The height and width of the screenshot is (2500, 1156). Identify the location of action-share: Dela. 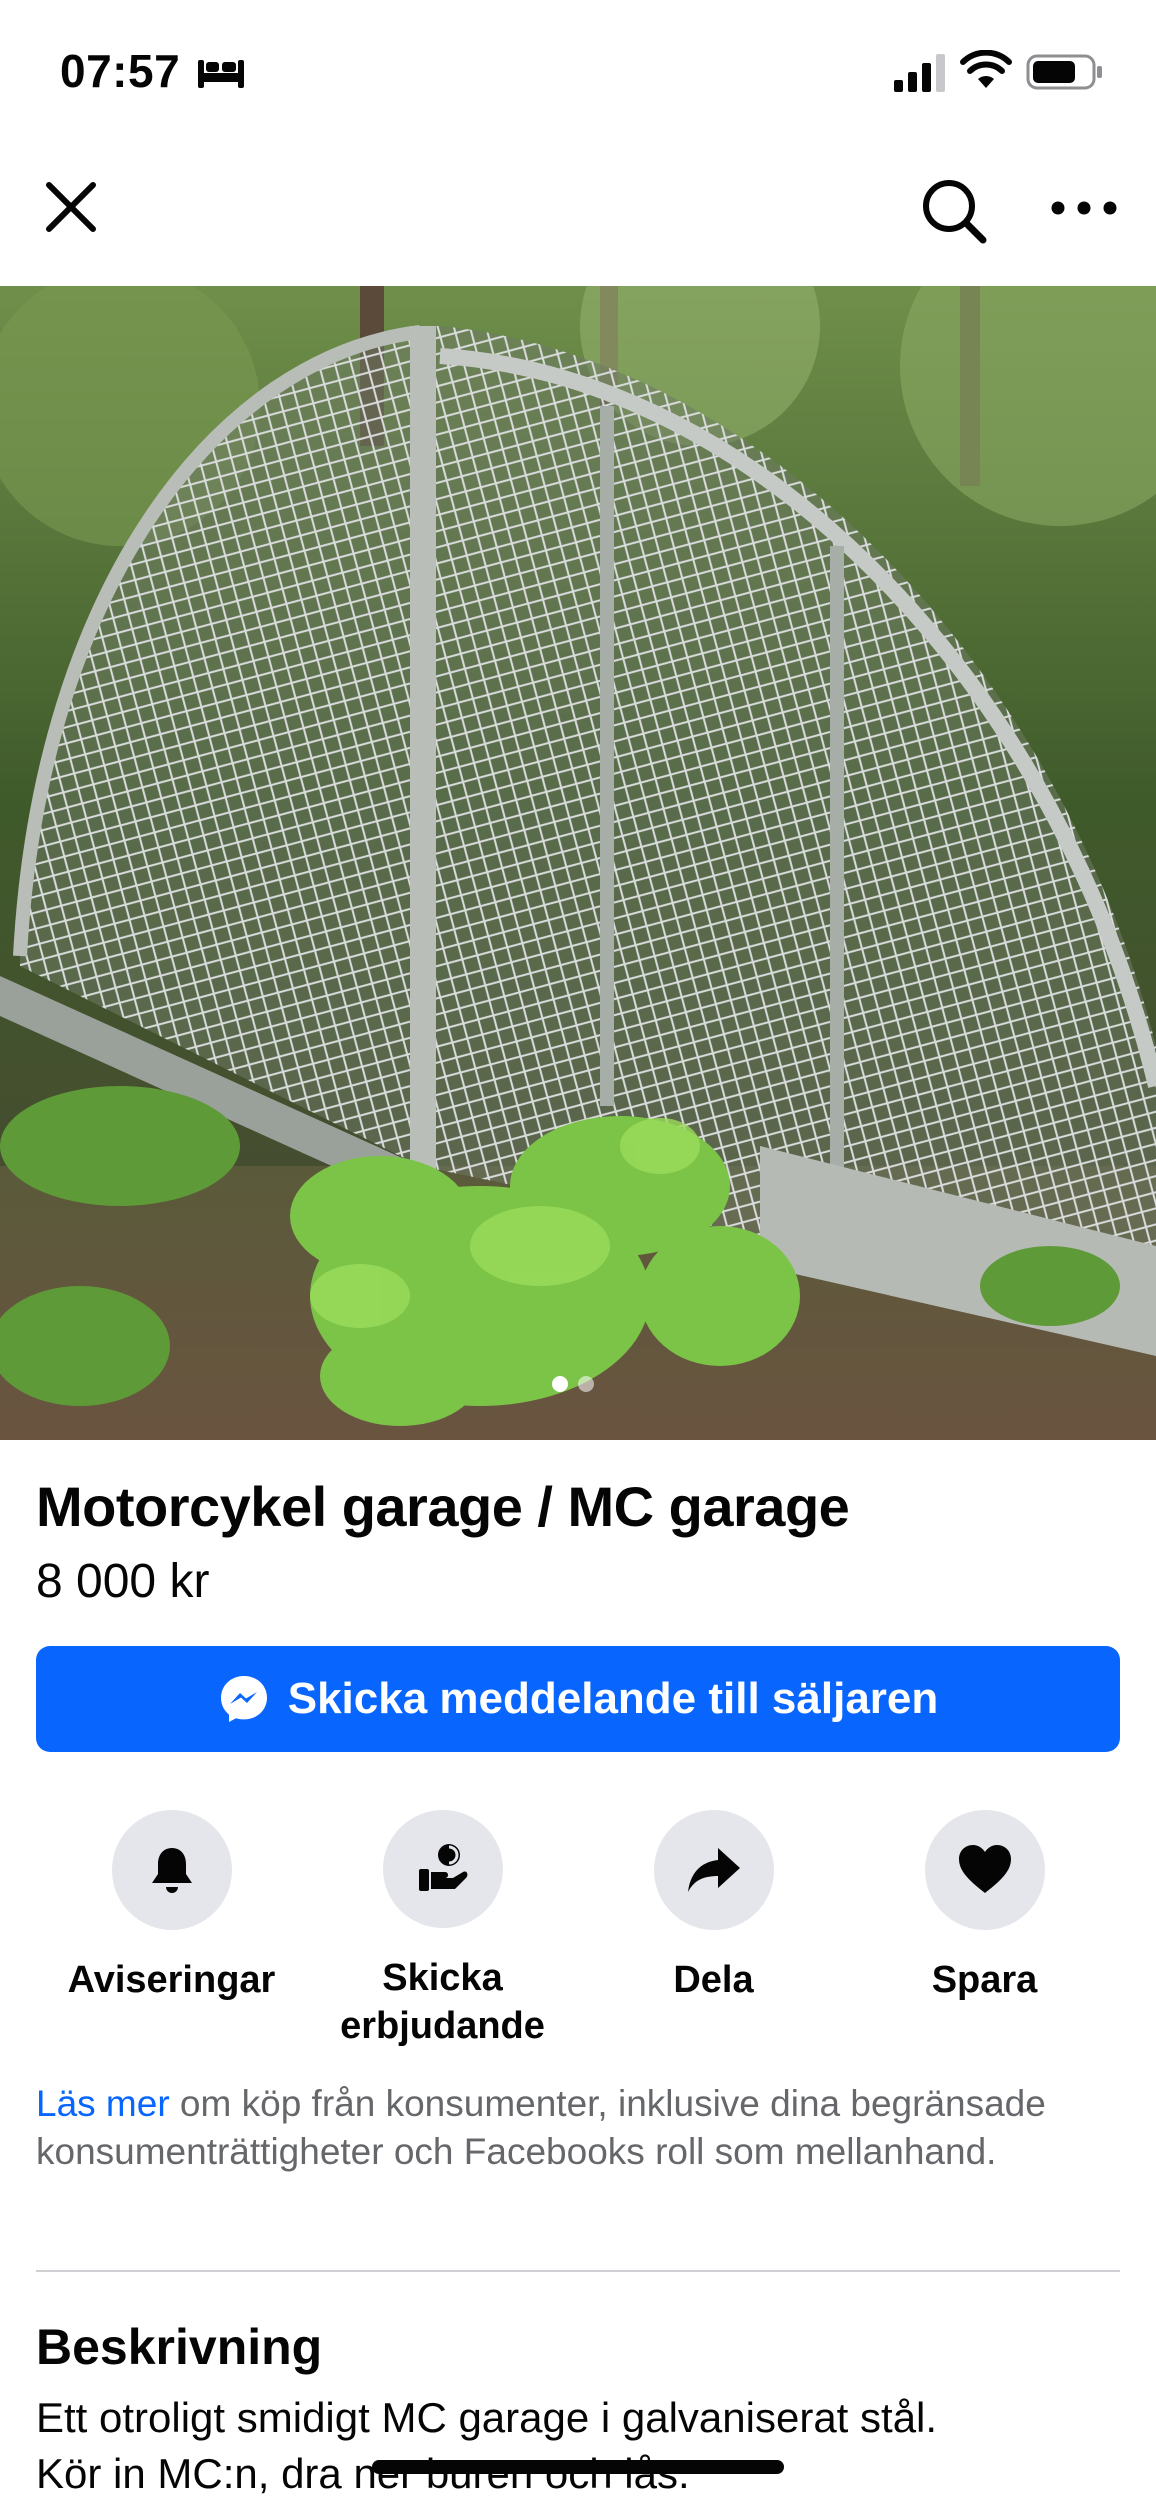
(713, 1930).